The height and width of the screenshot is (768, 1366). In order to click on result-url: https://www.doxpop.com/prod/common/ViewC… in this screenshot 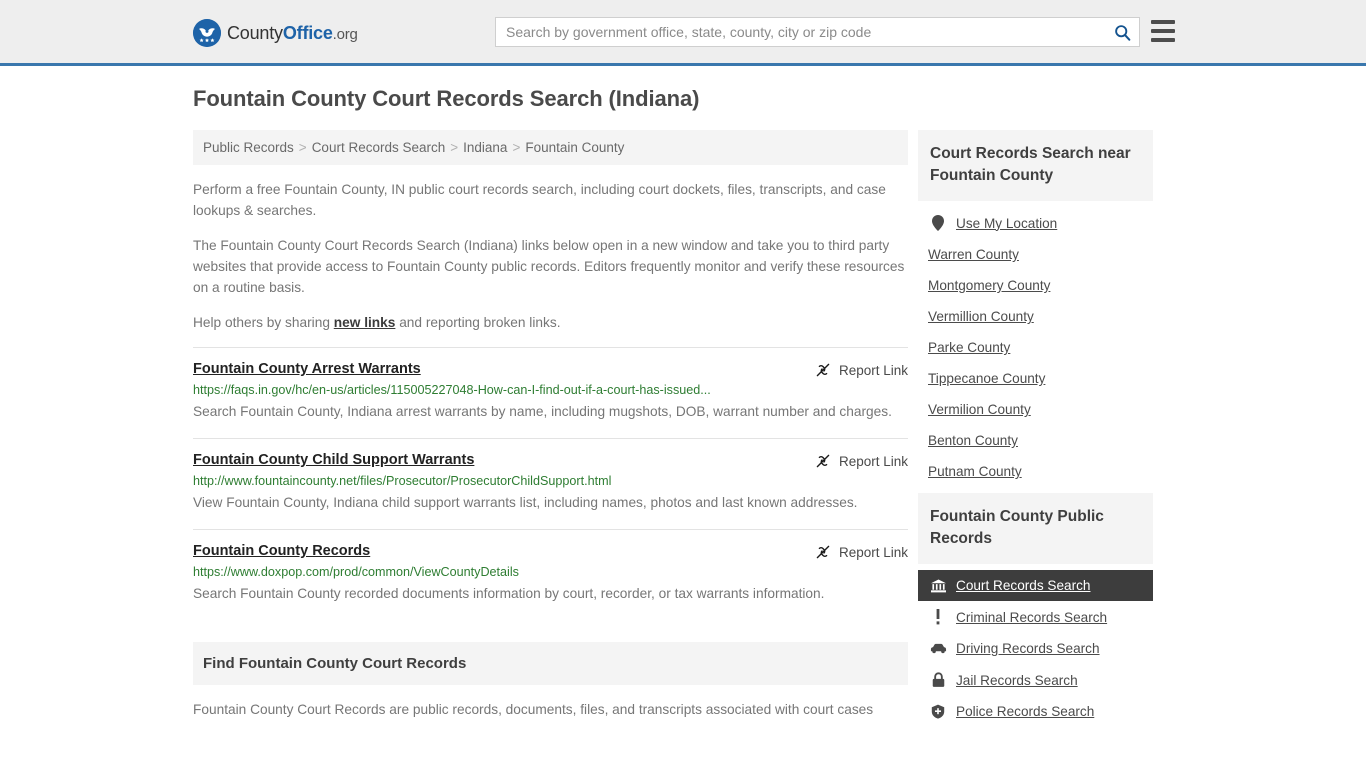, I will do `click(356, 572)`.